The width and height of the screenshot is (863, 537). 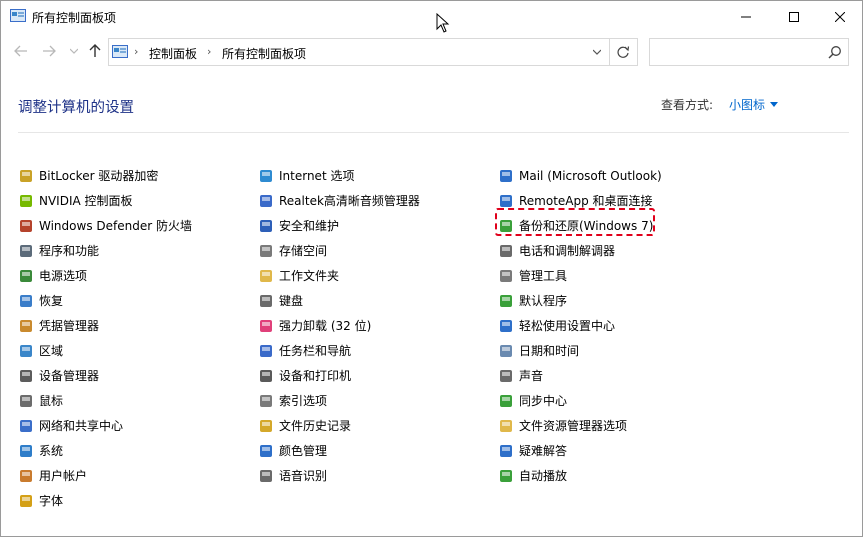 I want to click on control-panel-item: 用户帐户, so click(x=105, y=475).